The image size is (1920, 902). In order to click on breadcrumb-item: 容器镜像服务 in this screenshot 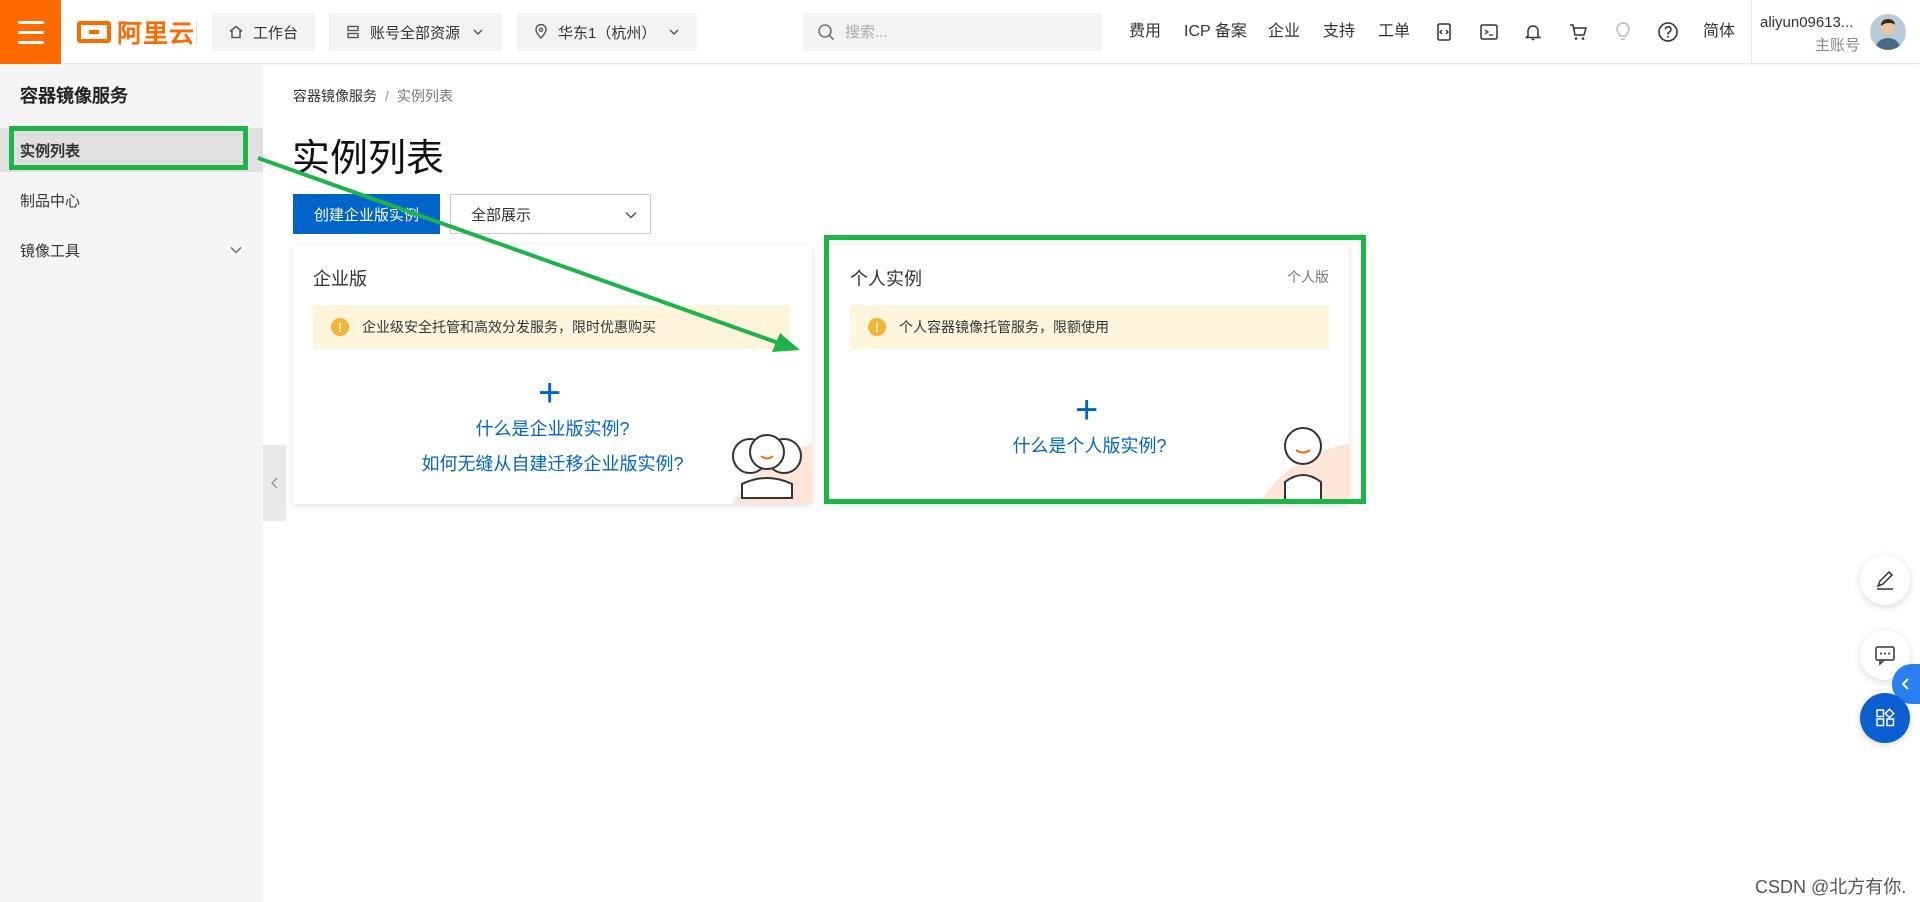, I will do `click(335, 96)`.